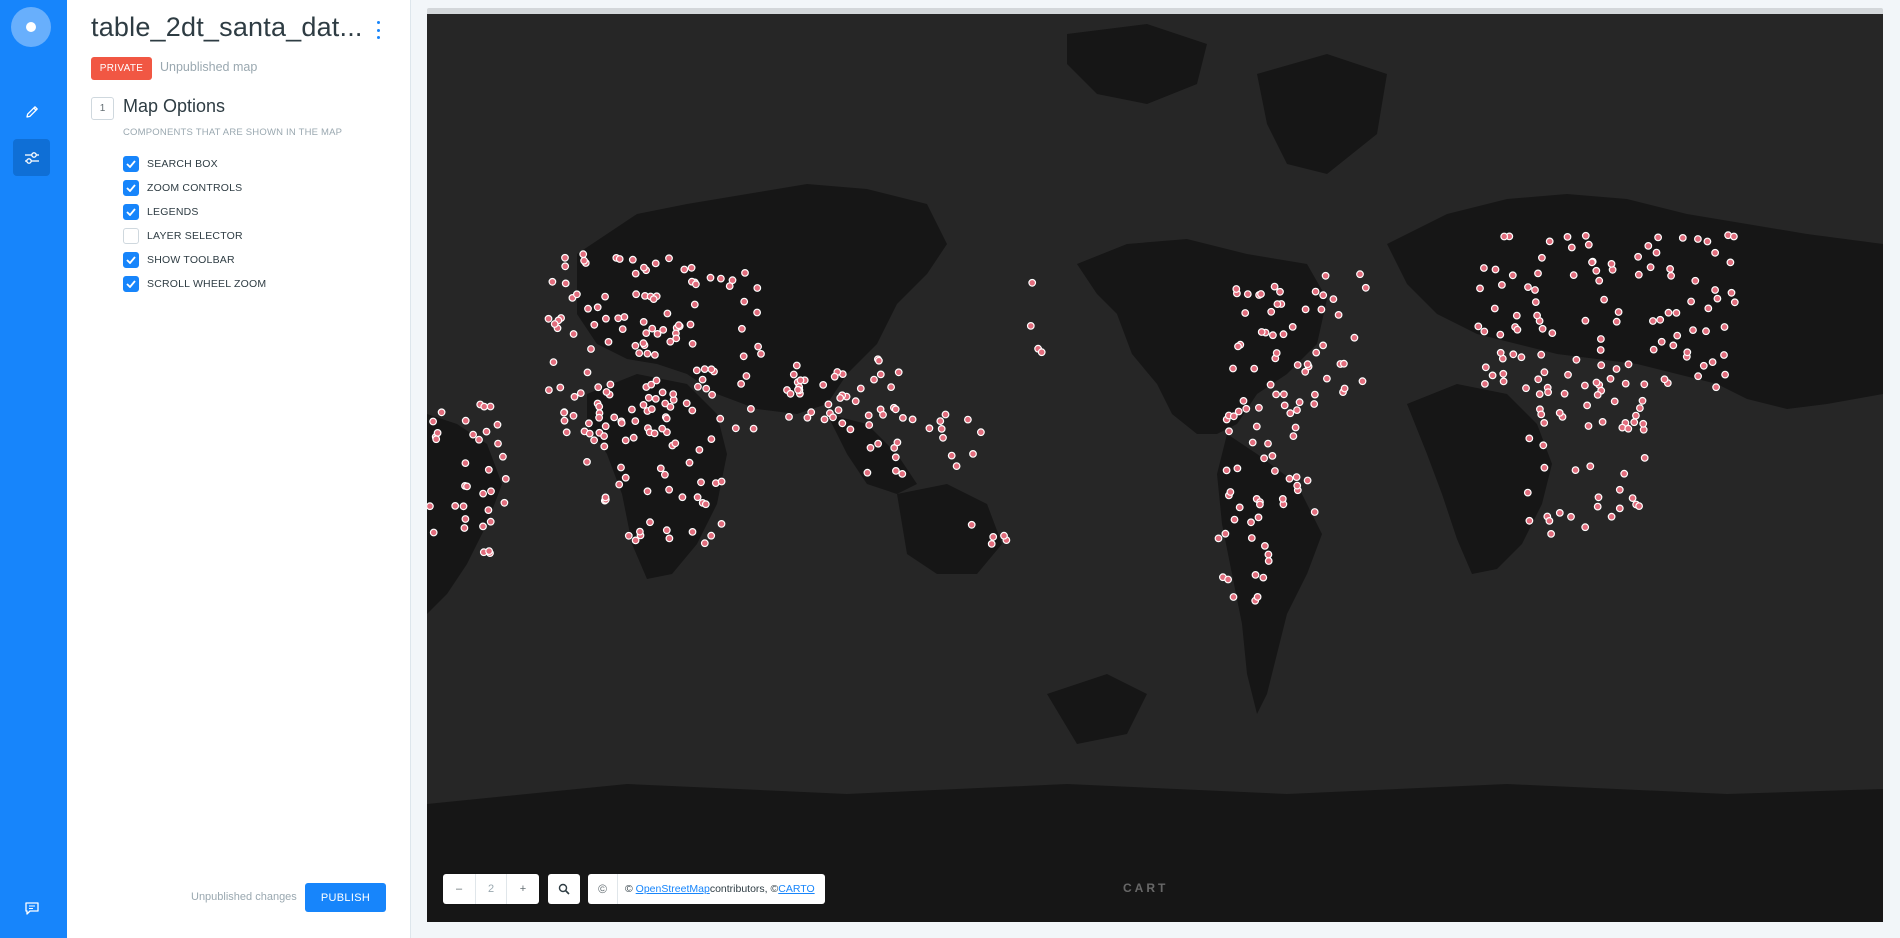 This screenshot has width=1900, height=938. Describe the element at coordinates (31, 111) in the screenshot. I see `edit-map-button` at that location.